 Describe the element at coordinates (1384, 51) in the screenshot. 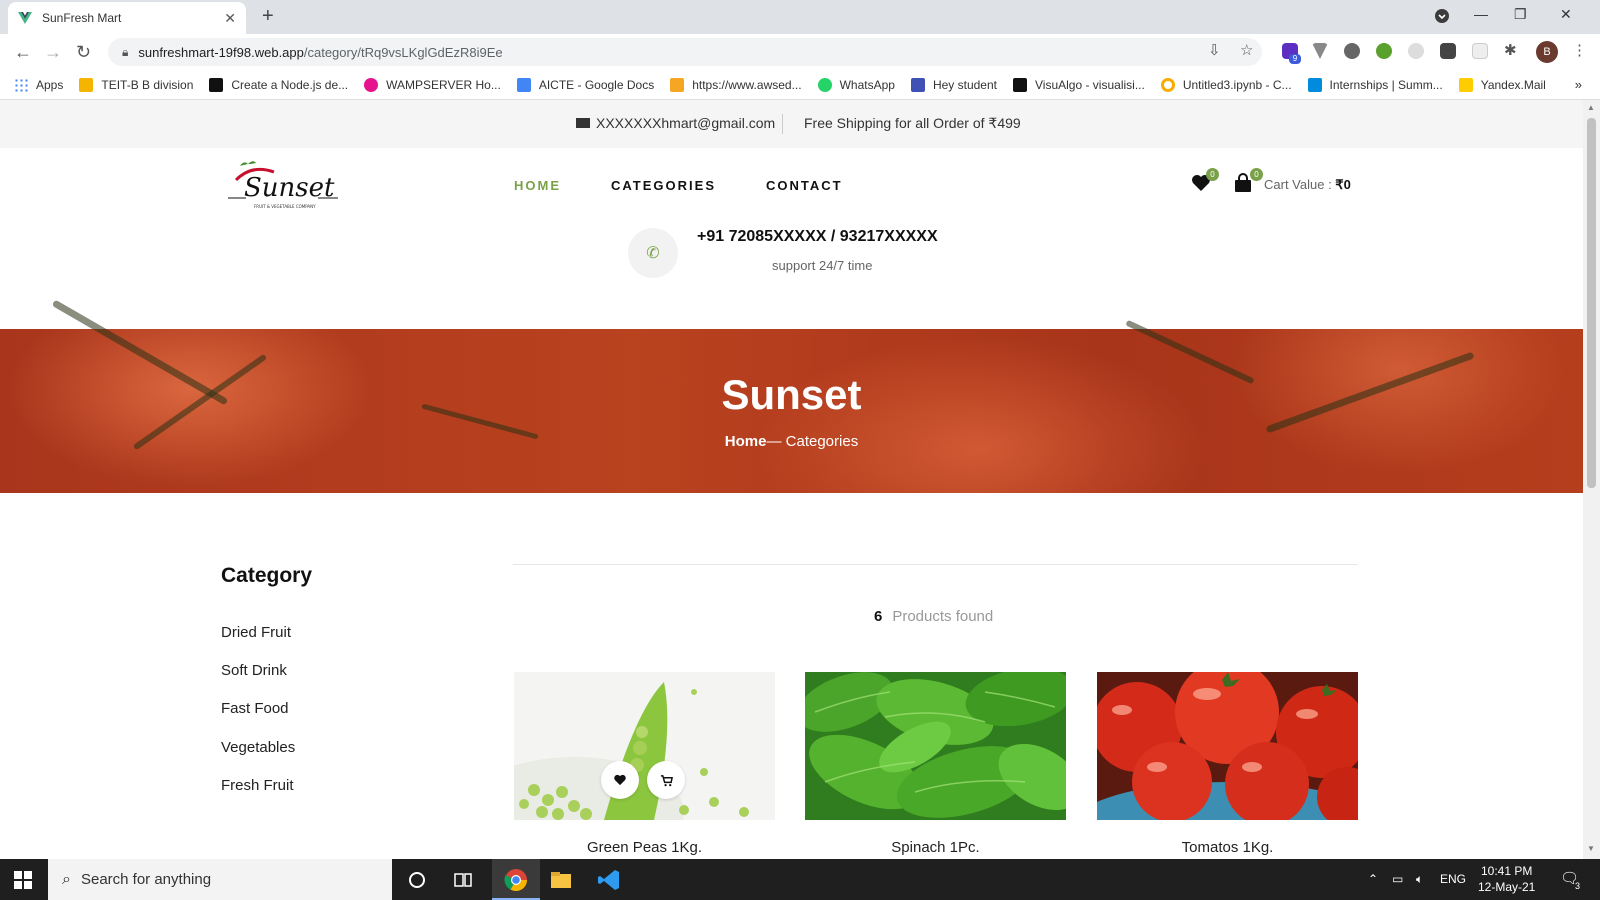

I see `add-extension-icon` at that location.